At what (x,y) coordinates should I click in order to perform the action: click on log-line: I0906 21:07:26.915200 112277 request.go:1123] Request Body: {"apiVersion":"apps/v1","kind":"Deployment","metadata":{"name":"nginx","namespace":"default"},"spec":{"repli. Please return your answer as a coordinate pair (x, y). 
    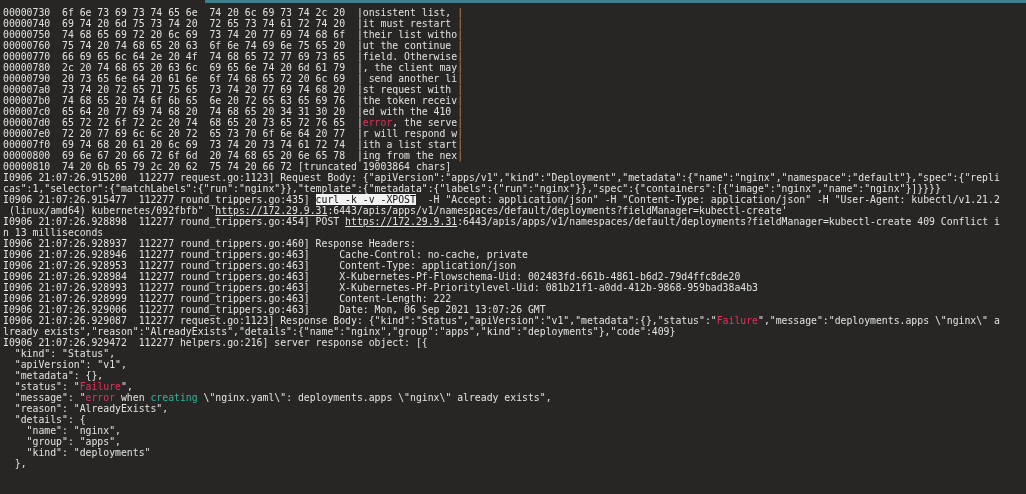
    Looking at the image, I should click on (501, 177).